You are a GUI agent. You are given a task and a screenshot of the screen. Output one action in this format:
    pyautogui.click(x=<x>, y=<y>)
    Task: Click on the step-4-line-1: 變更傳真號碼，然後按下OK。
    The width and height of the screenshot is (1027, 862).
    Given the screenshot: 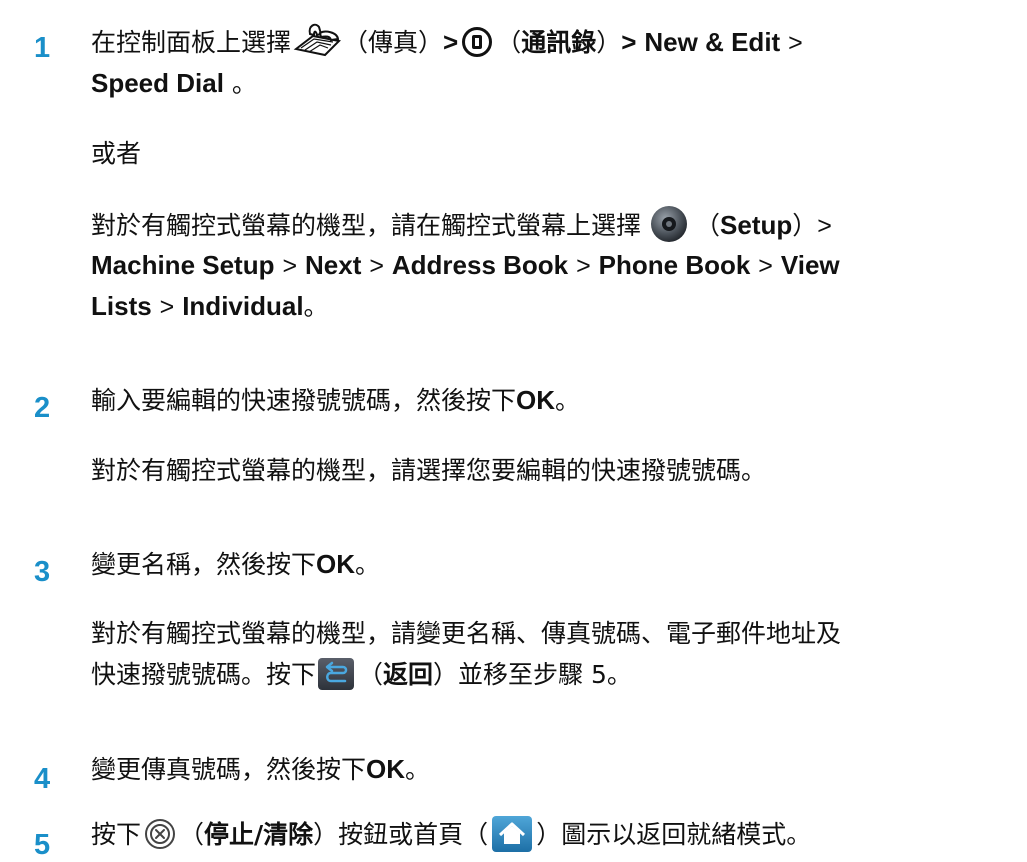 What is the action you would take?
    pyautogui.click(x=260, y=769)
    